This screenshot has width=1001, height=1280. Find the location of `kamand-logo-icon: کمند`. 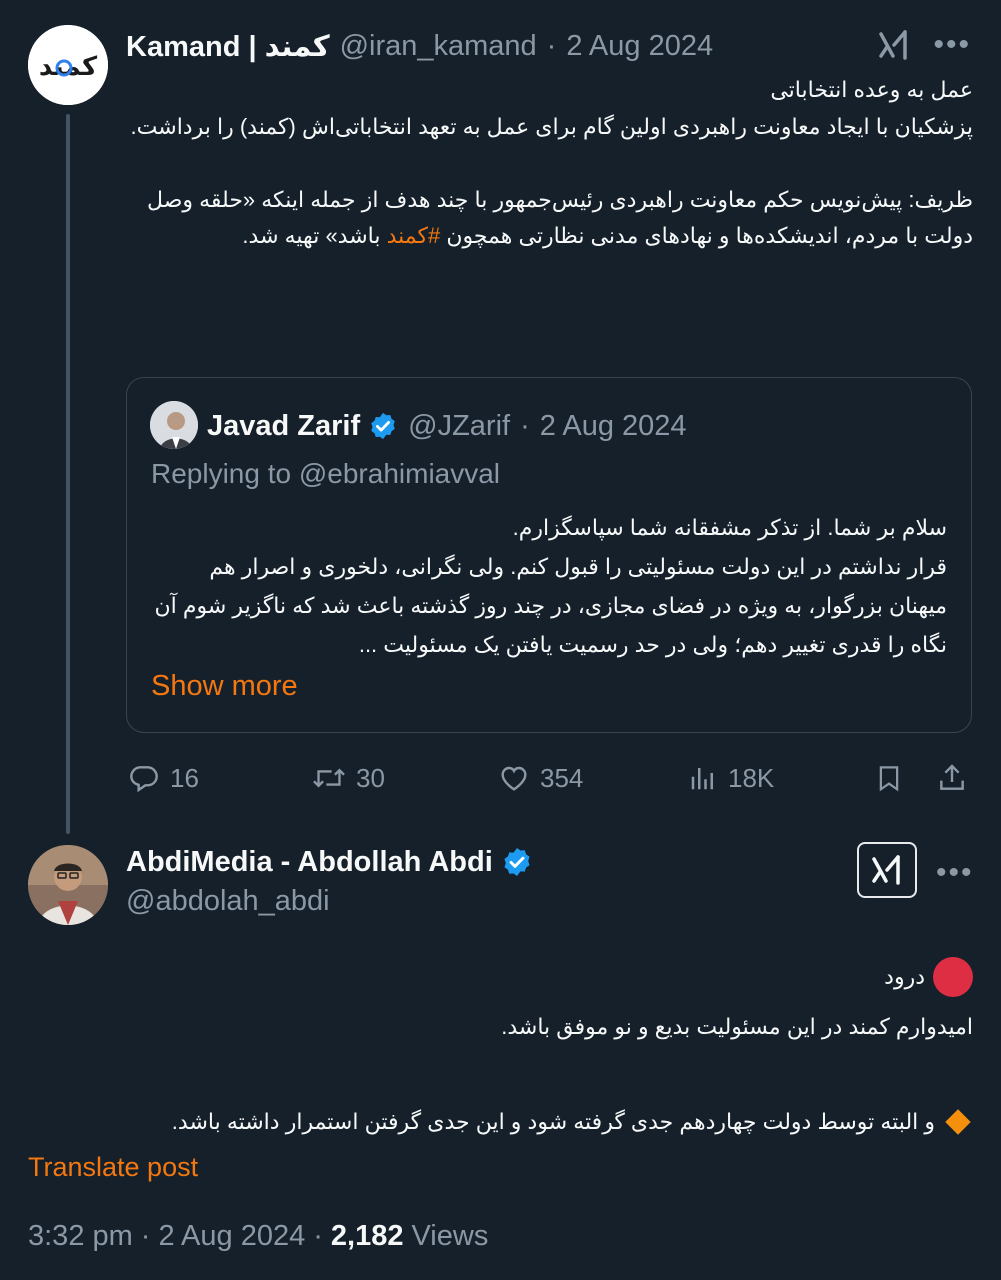

kamand-logo-icon: کمند is located at coordinates (68, 65).